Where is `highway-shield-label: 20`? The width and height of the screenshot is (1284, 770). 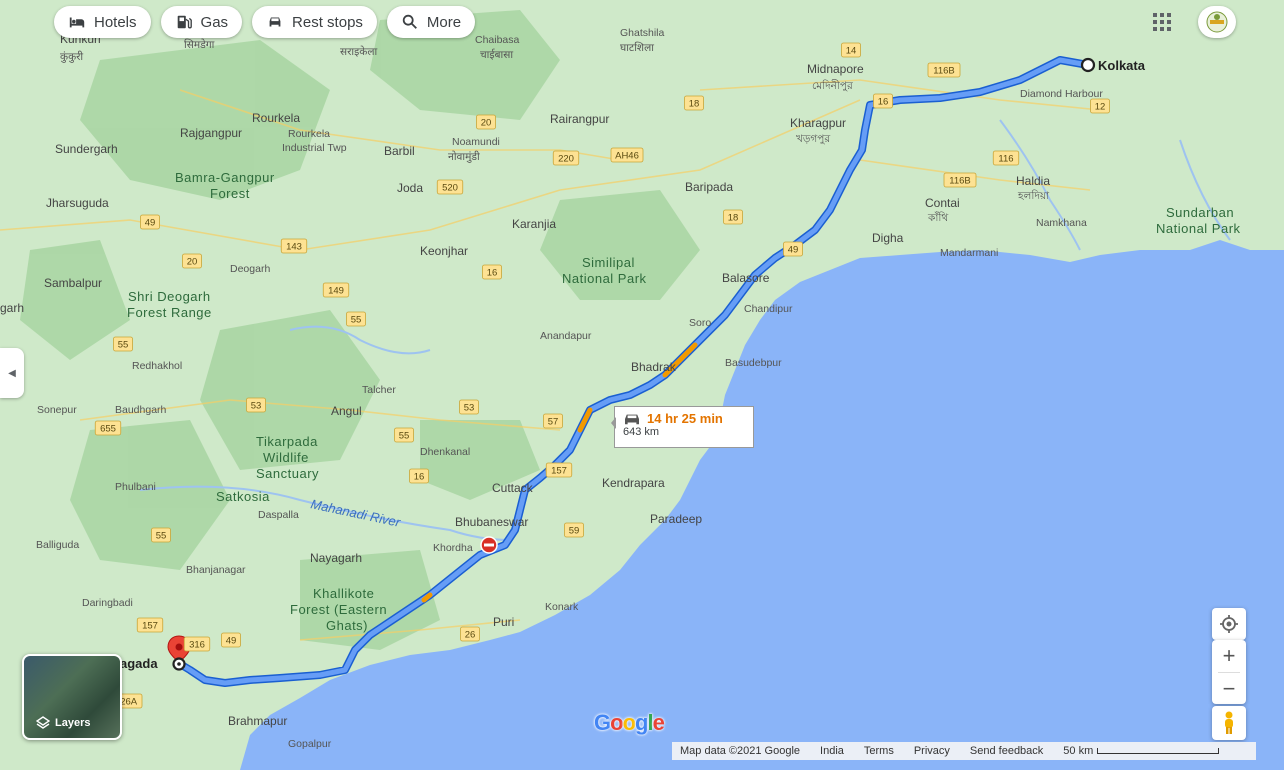
highway-shield-label: 20 is located at coordinates (486, 123).